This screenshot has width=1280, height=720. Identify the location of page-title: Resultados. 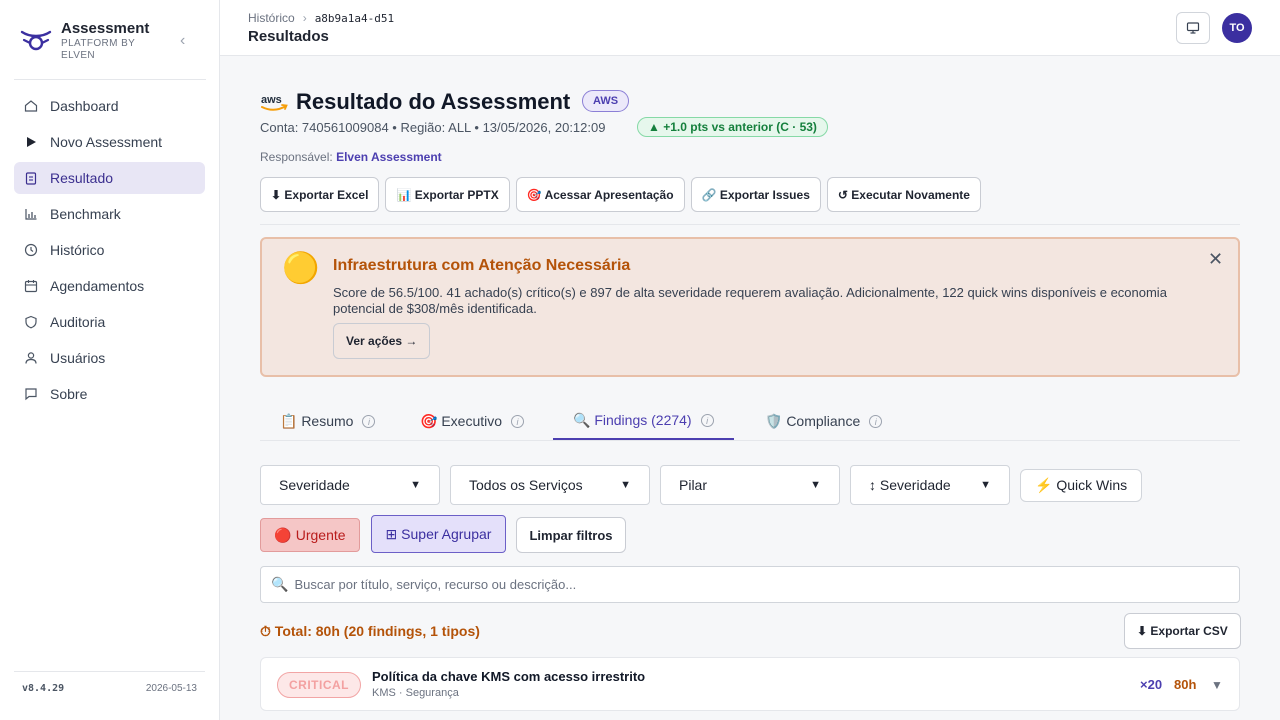
(288, 36).